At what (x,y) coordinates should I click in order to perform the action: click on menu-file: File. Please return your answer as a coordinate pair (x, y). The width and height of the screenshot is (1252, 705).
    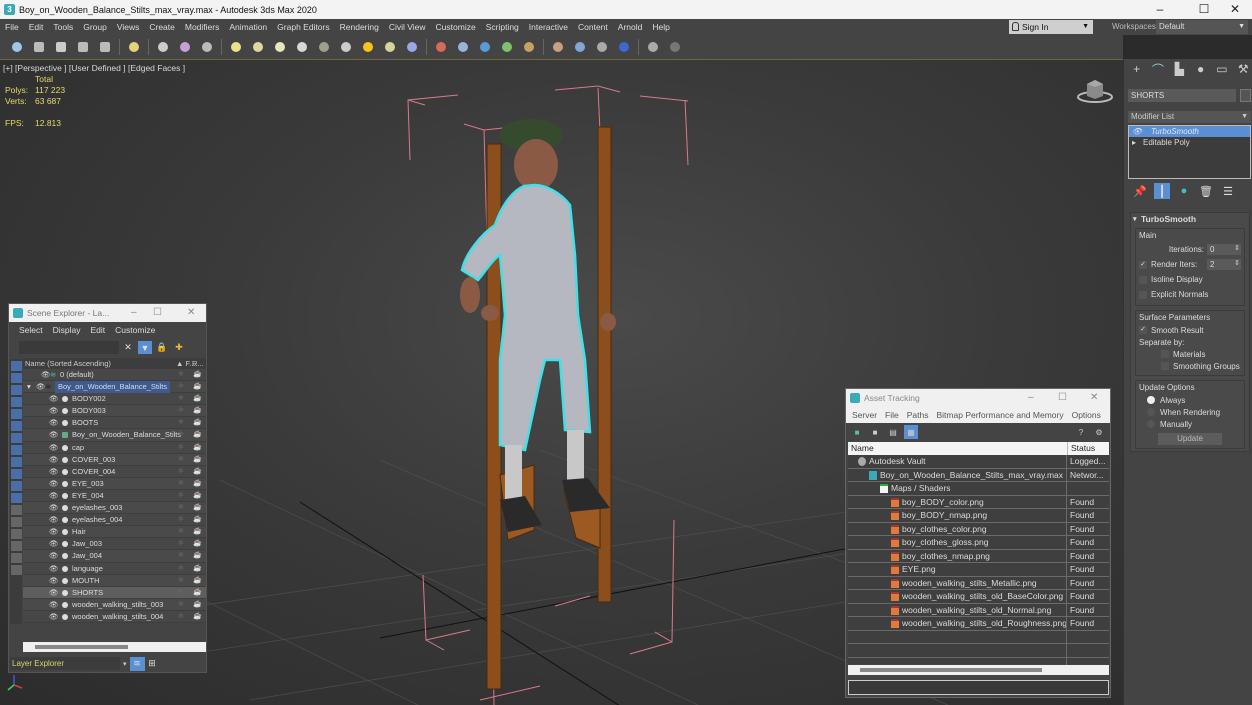
    Looking at the image, I should click on (12, 27).